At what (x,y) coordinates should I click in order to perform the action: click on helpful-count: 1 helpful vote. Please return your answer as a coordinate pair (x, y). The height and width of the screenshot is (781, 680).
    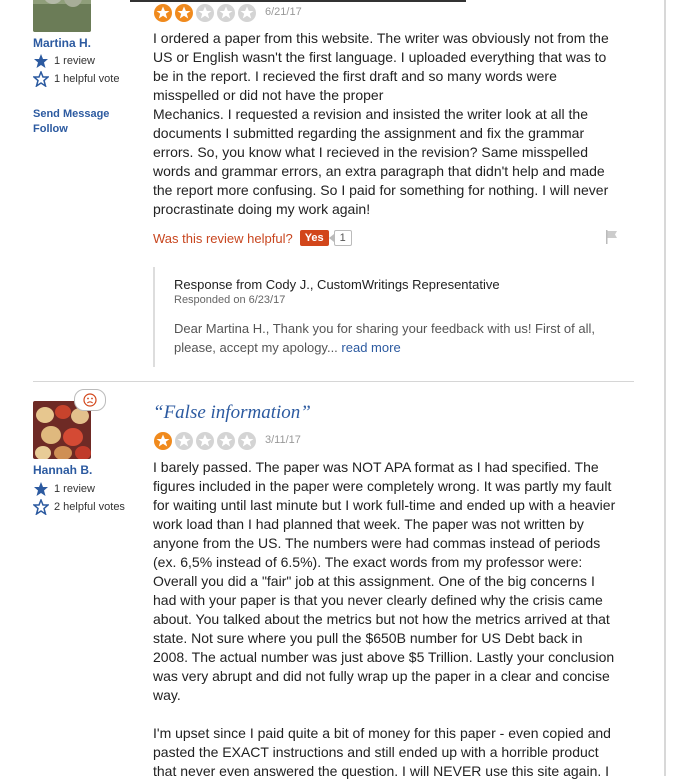
    Looking at the image, I should click on (76, 79).